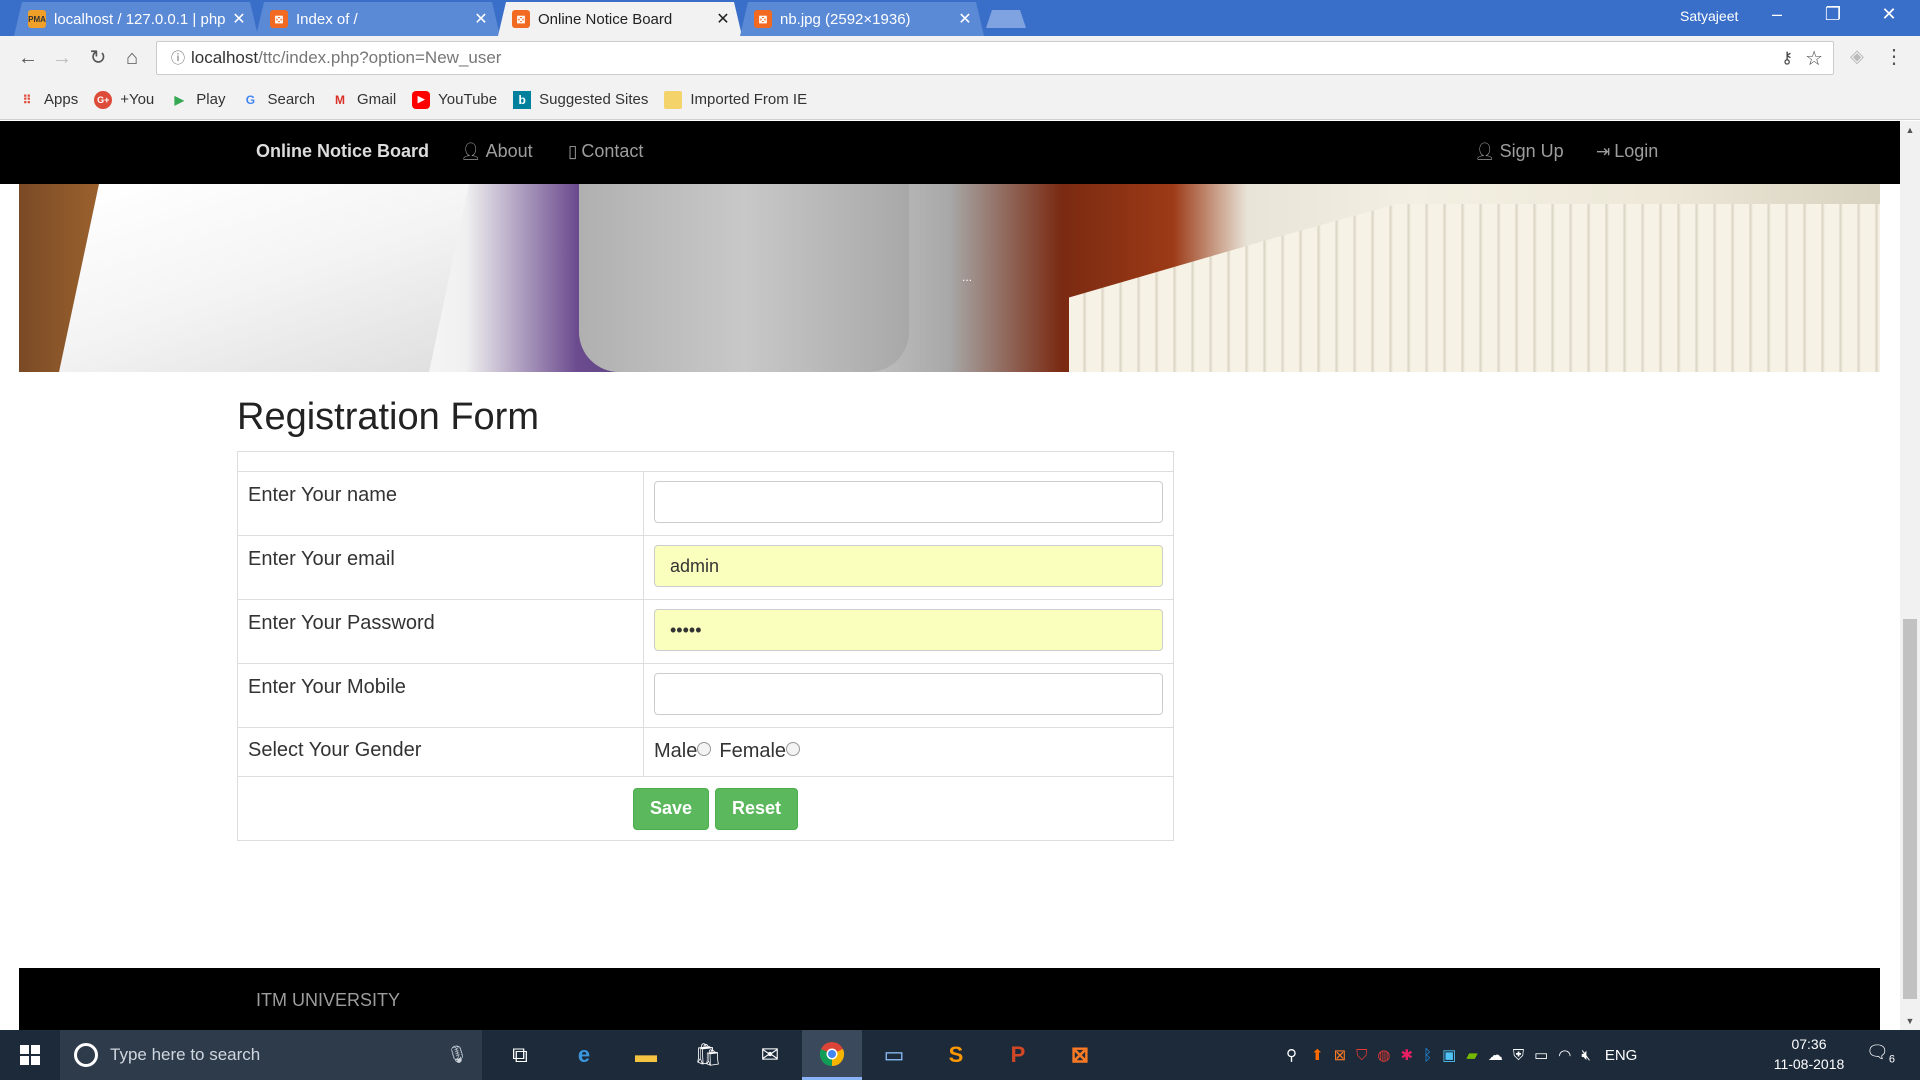 The width and height of the screenshot is (1920, 1080). Describe the element at coordinates (278, 100) in the screenshot. I see `bookmark-search: G Search` at that location.